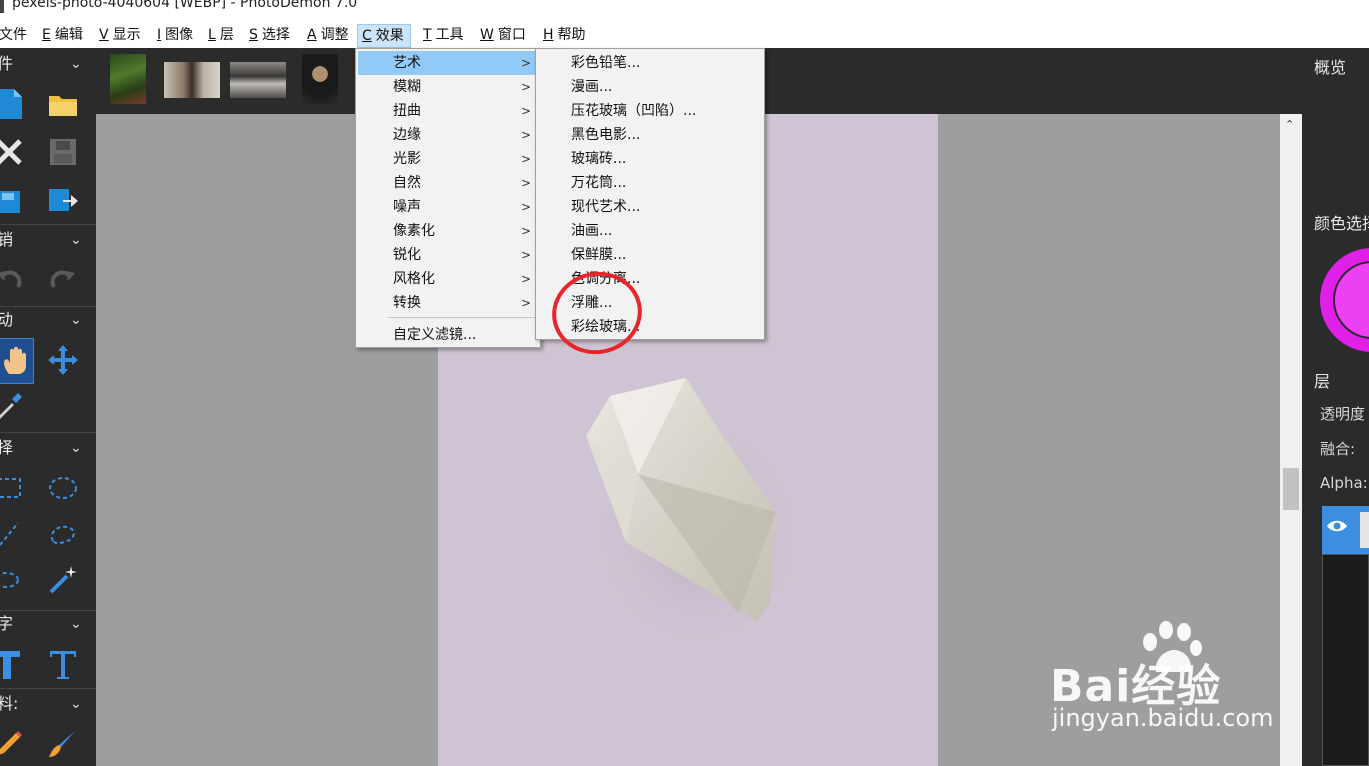 This screenshot has width=1369, height=766. What do you see at coordinates (1364, 530) in the screenshot?
I see `layer-thumbnail` at bounding box center [1364, 530].